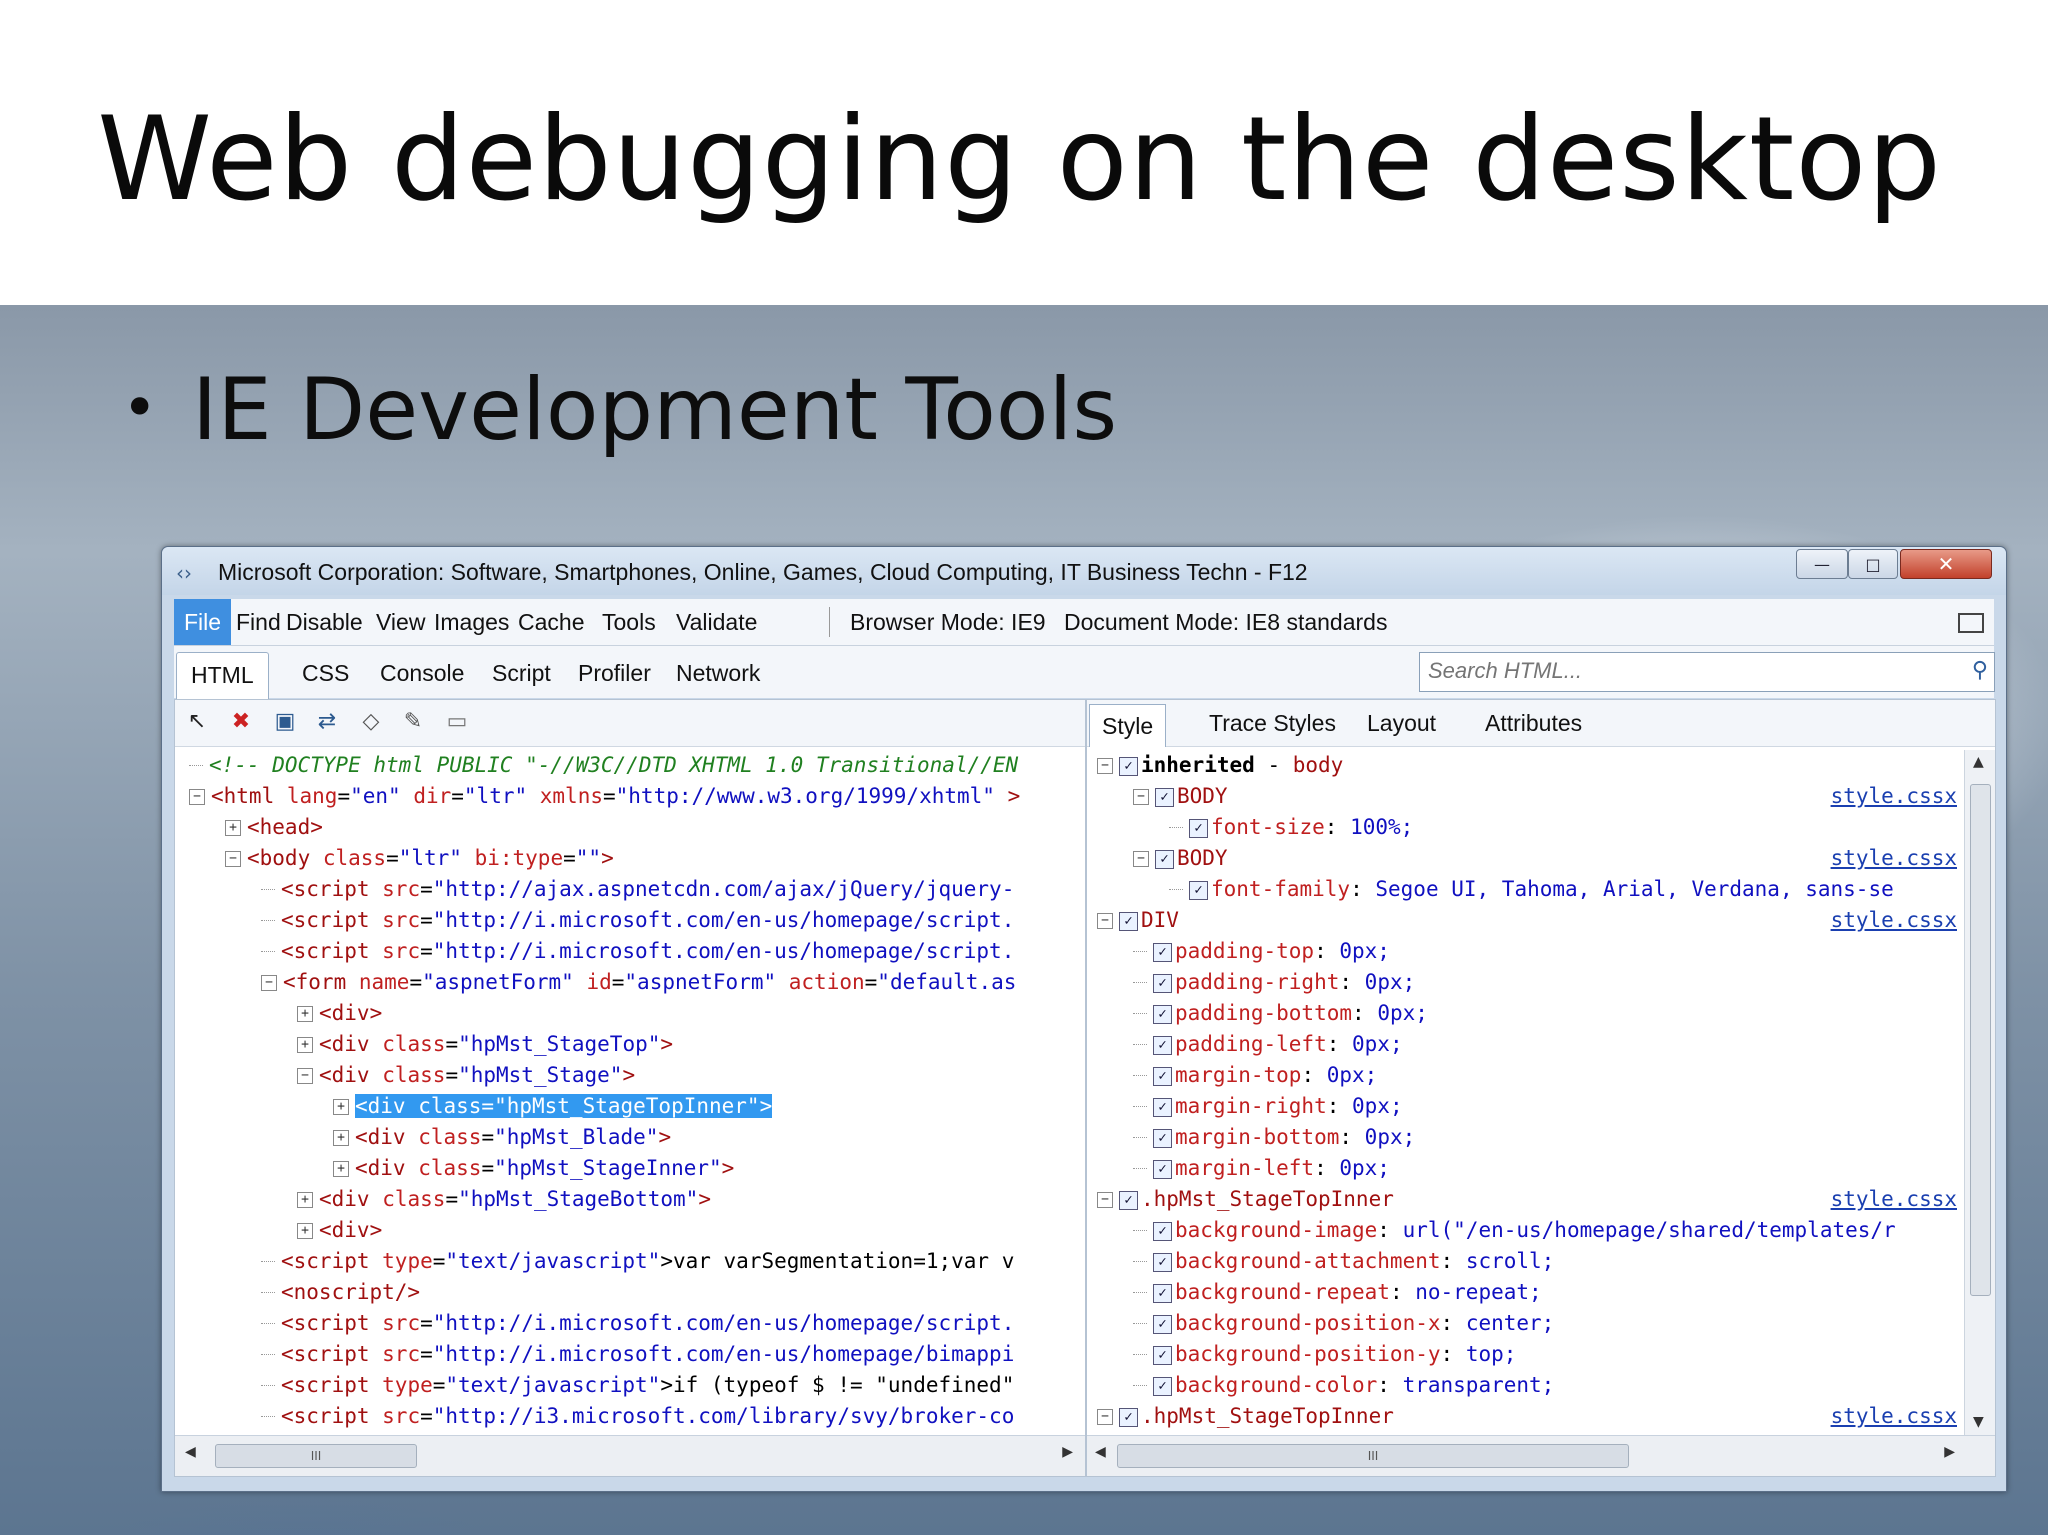 The image size is (2048, 1535). What do you see at coordinates (716, 622) in the screenshot?
I see `menu-validate: Validate` at bounding box center [716, 622].